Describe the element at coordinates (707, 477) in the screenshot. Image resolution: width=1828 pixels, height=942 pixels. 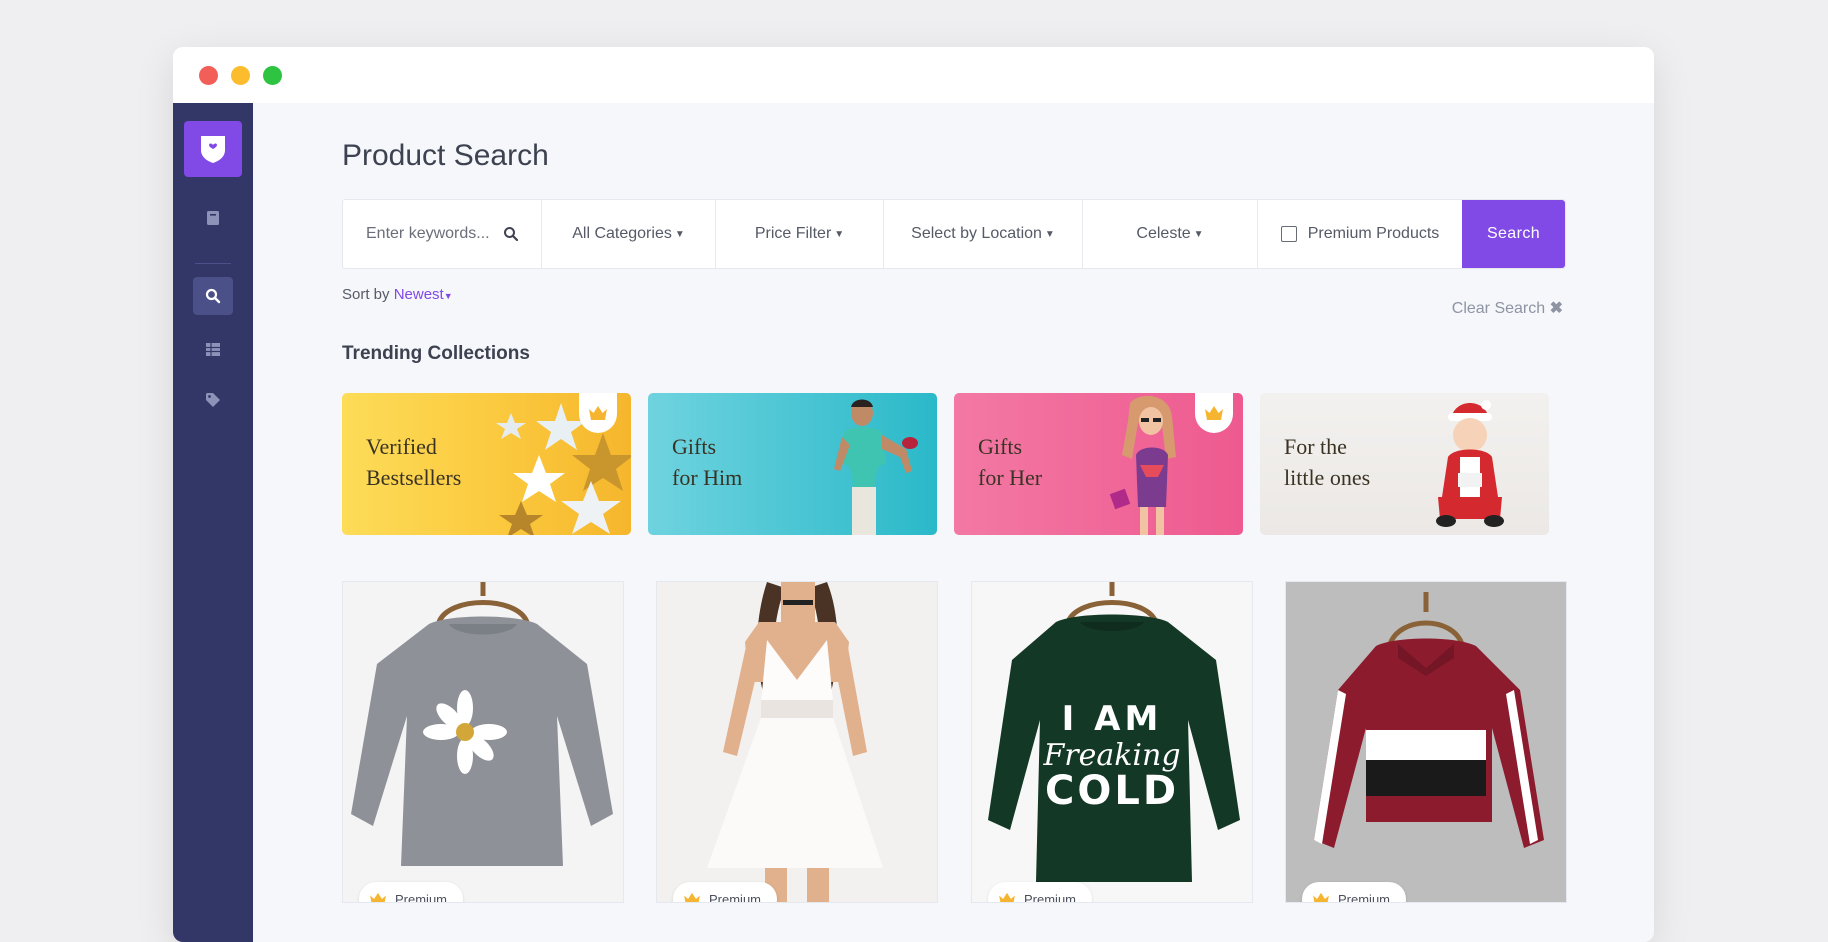
I see `collection-title-line2: for Him` at that location.